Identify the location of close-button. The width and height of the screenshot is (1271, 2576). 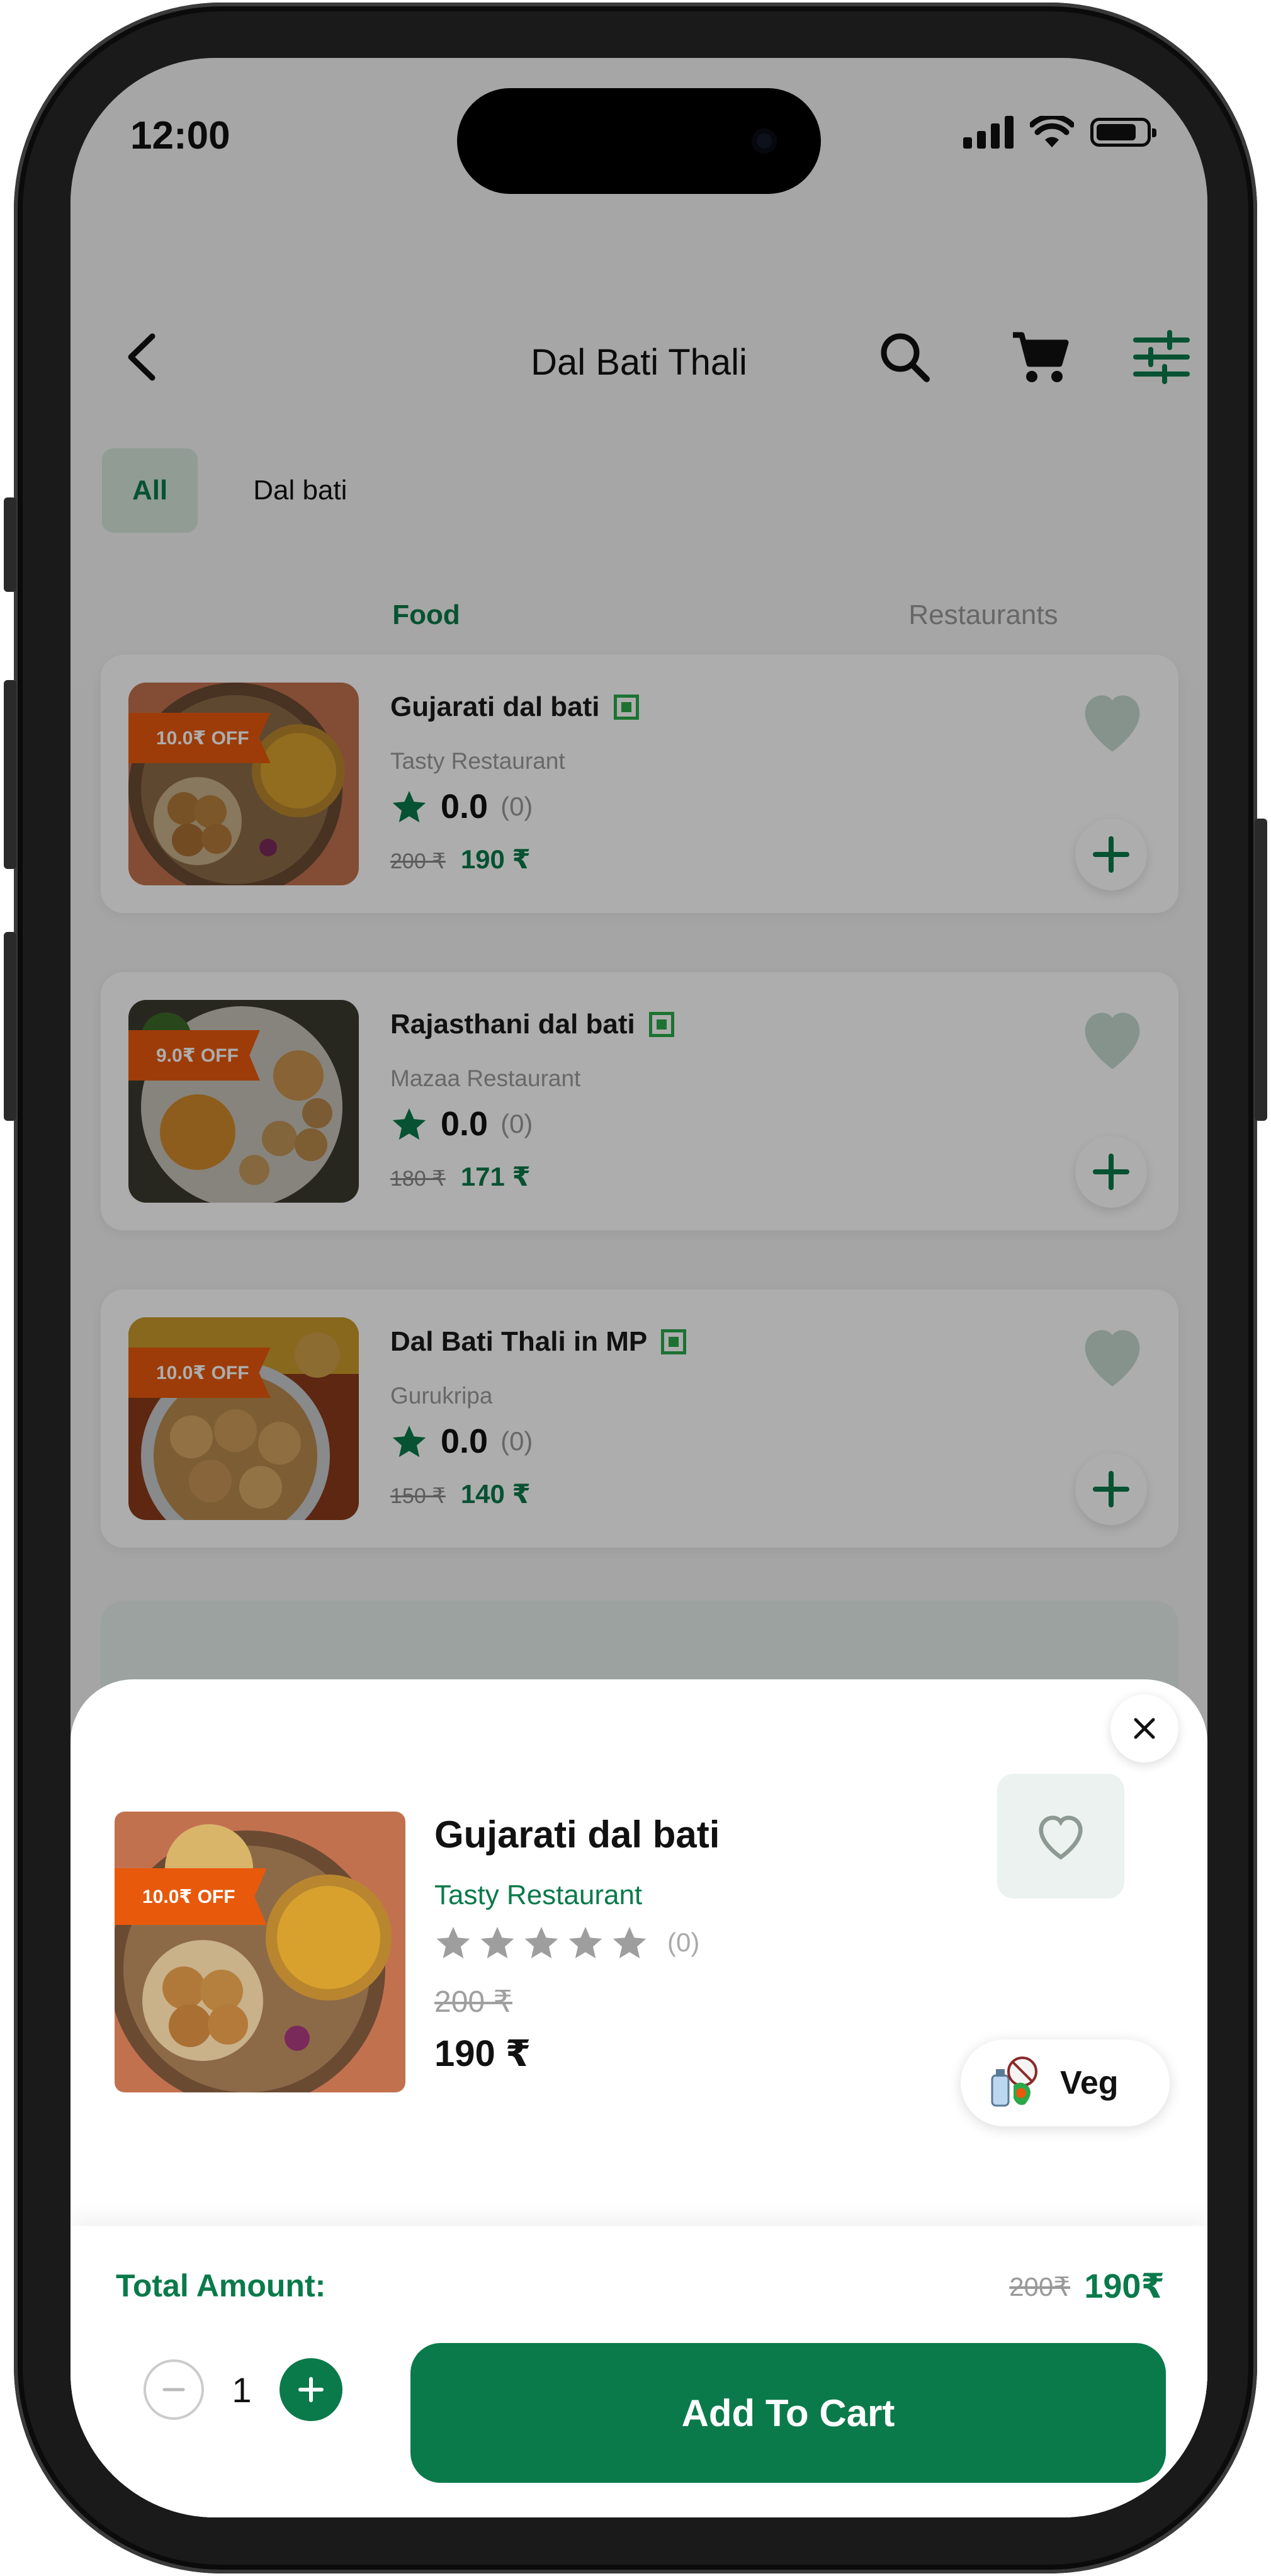
(1144, 1728).